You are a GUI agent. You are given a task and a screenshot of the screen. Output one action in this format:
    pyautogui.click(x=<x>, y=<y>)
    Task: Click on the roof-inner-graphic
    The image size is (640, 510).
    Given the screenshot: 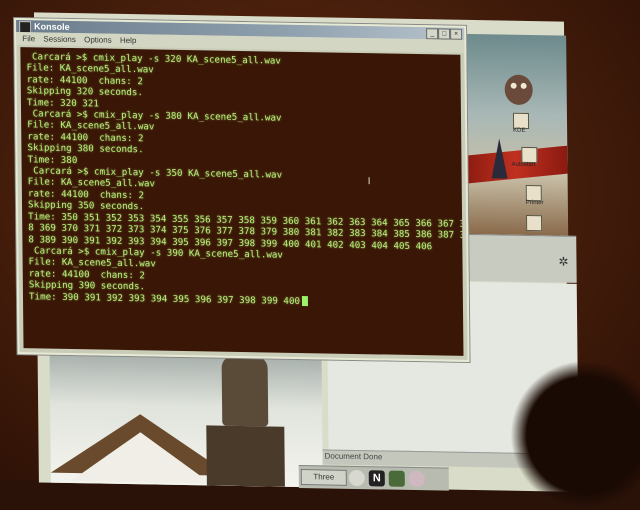 What is the action you would take?
    pyautogui.click(x=140, y=457)
    